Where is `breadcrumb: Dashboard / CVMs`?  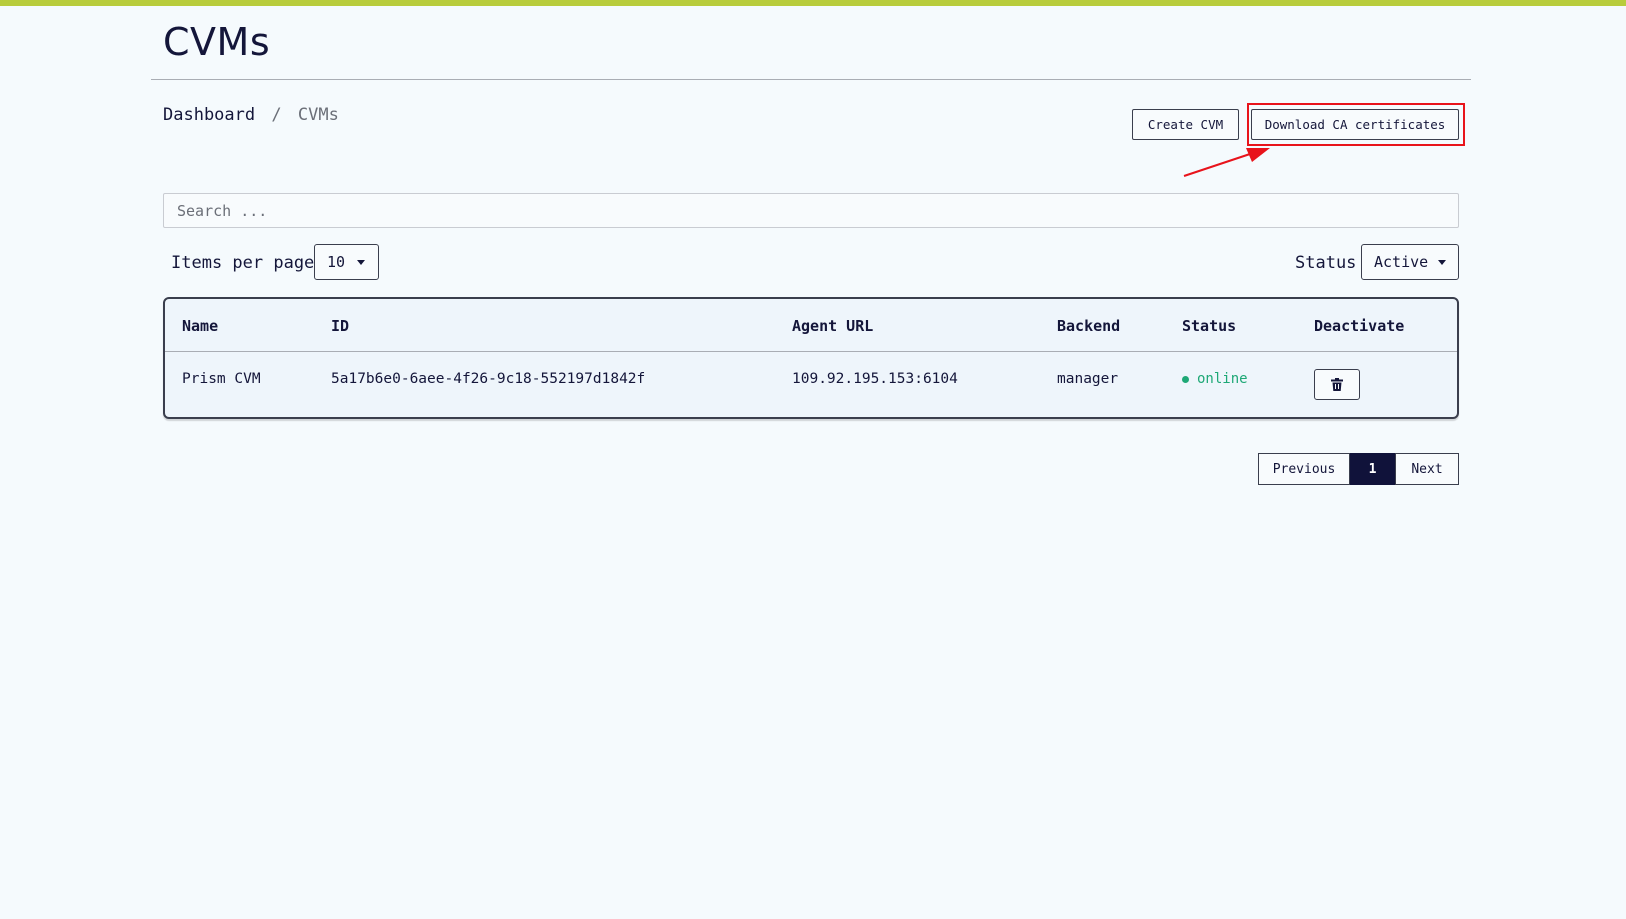
breadcrumb: Dashboard / CVMs is located at coordinates (251, 115).